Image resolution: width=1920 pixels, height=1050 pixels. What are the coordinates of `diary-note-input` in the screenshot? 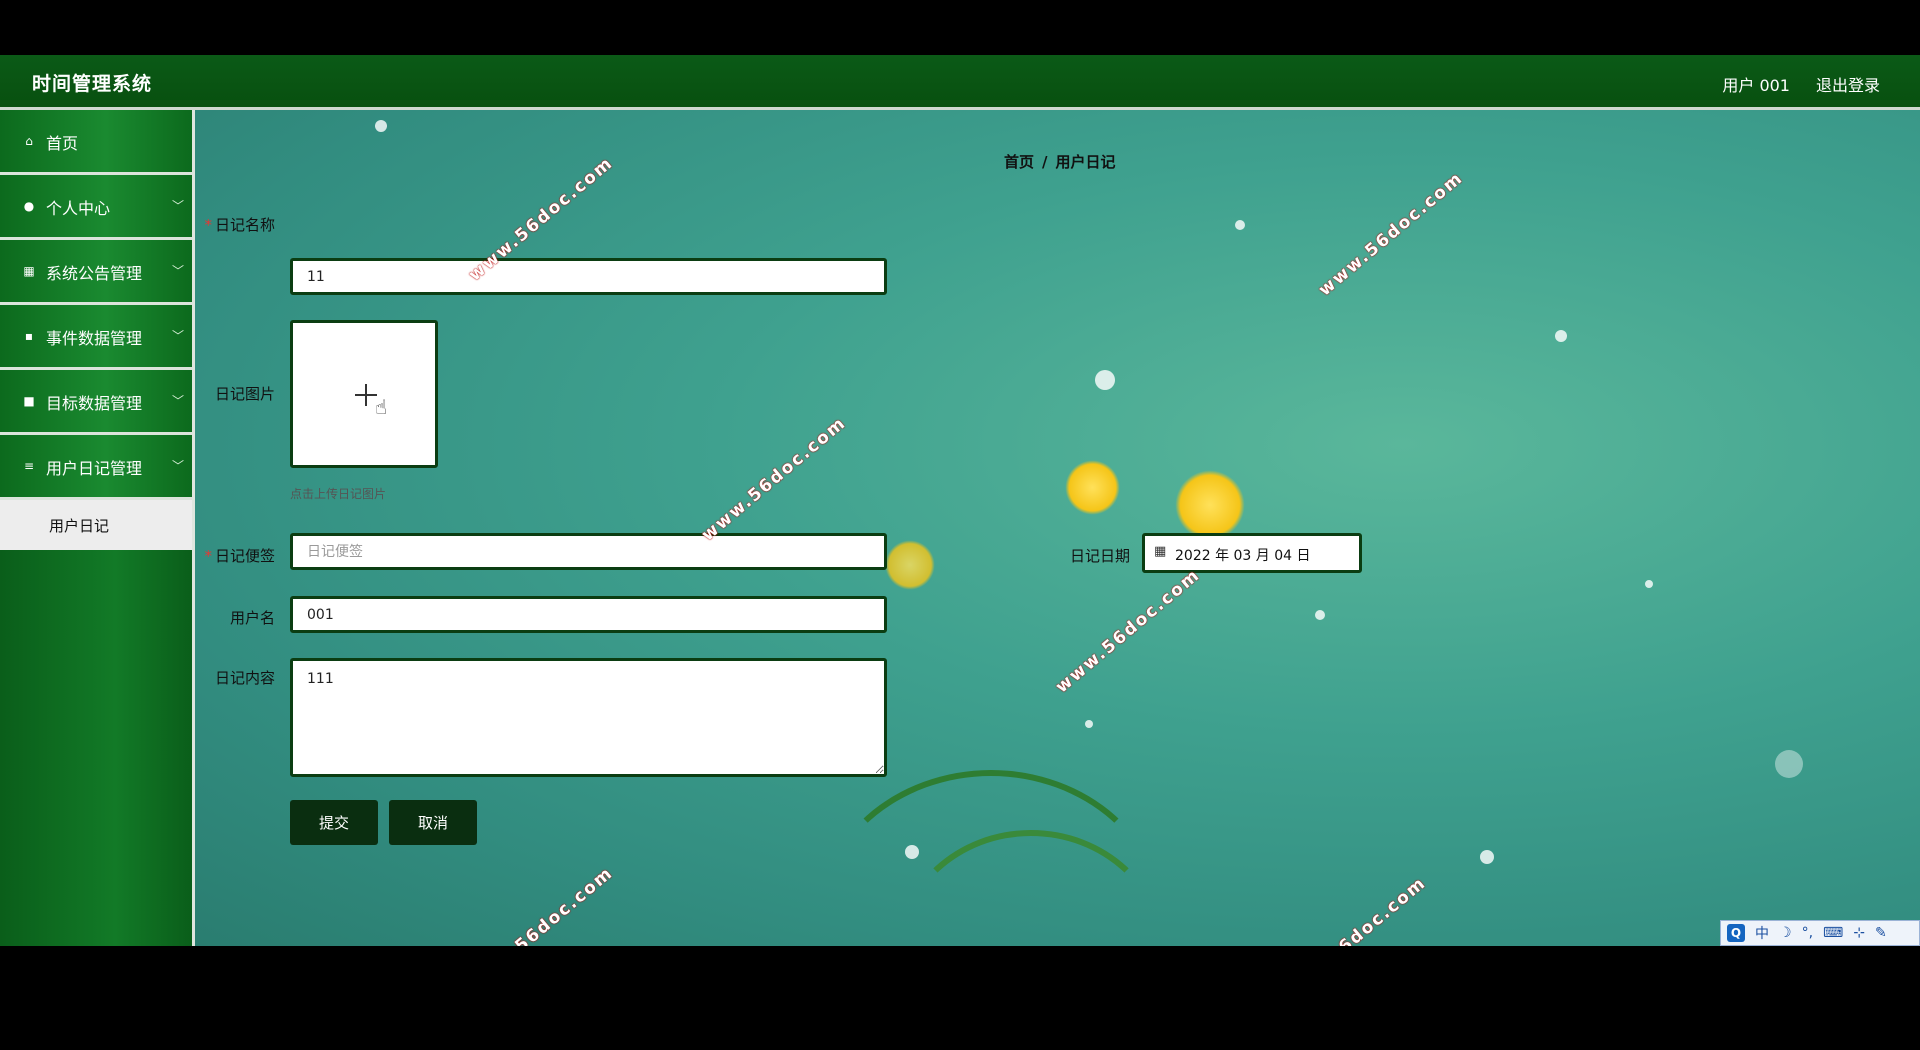 It's located at (588, 551).